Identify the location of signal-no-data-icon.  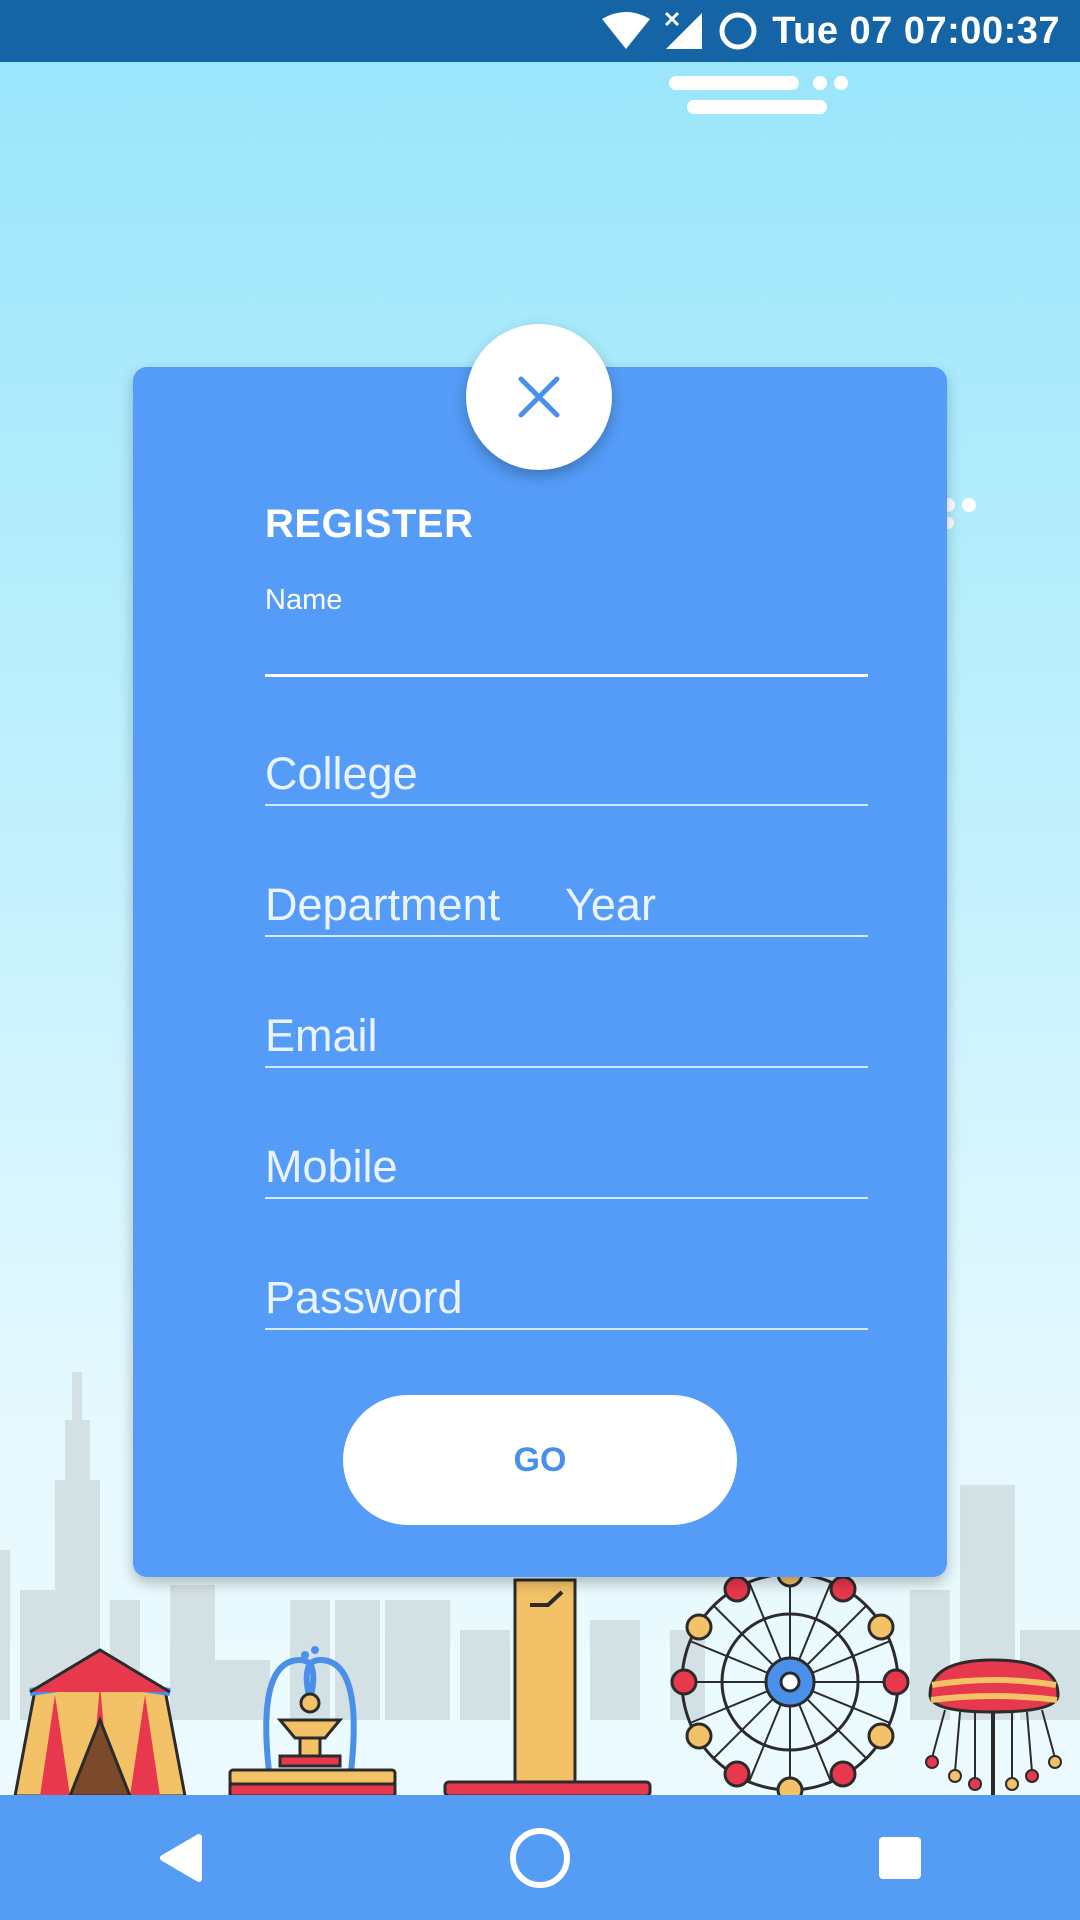
(684, 30).